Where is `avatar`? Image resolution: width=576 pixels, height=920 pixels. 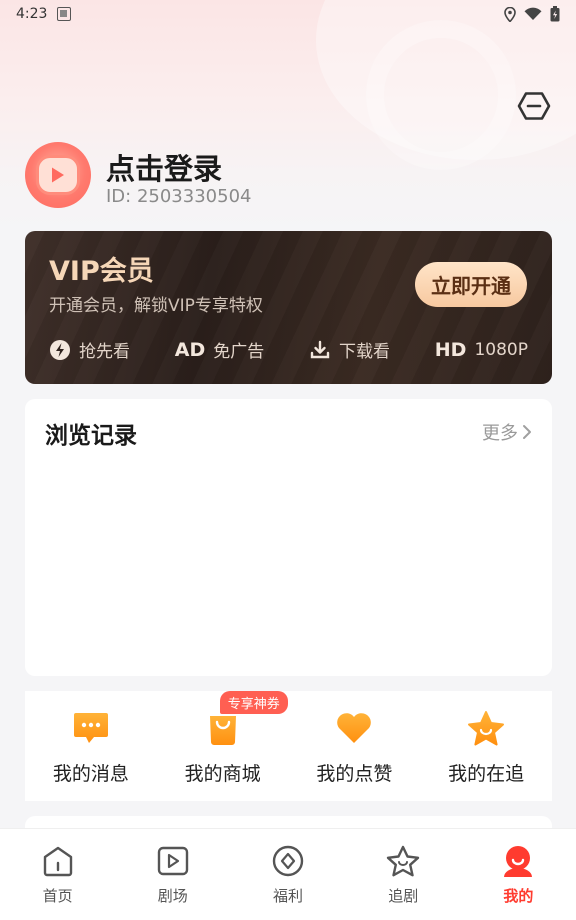
avatar is located at coordinates (58, 175).